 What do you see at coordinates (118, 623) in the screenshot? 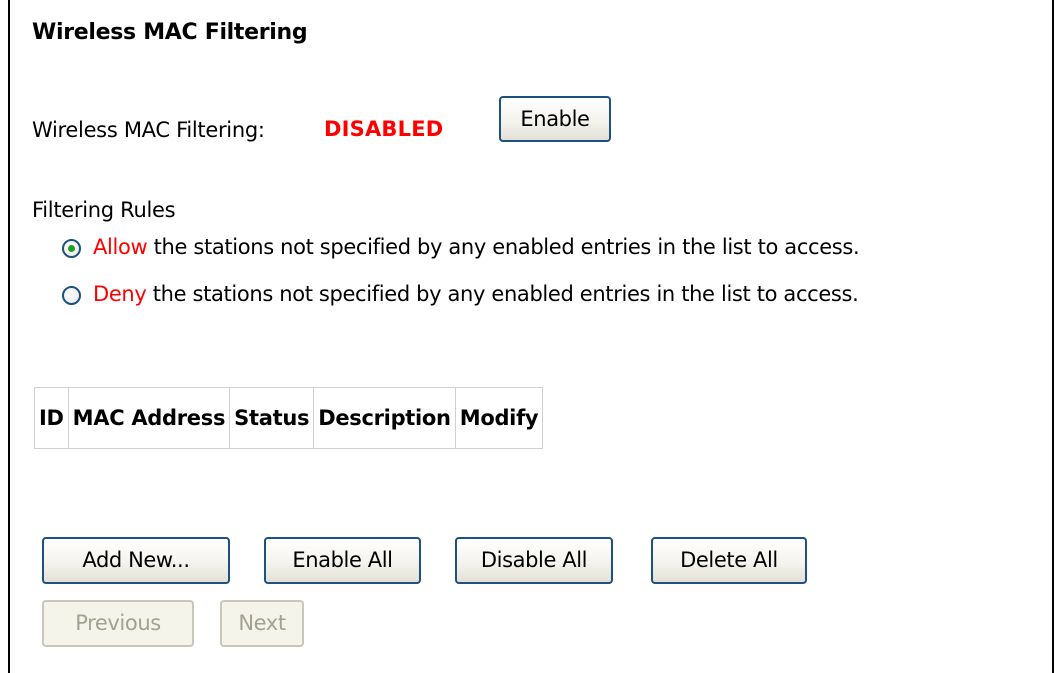
I see `previous-page-button: Previous` at bounding box center [118, 623].